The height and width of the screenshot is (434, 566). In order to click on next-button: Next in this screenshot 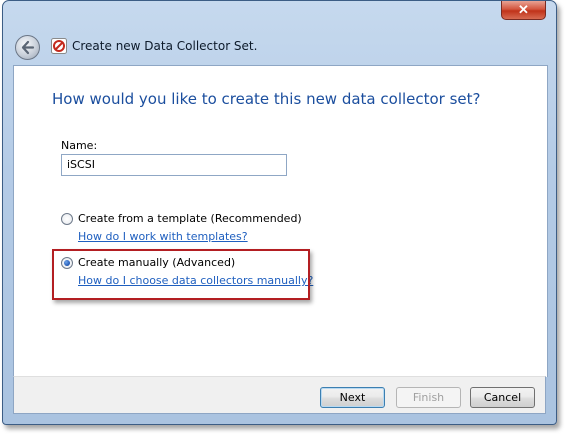, I will do `click(352, 397)`.